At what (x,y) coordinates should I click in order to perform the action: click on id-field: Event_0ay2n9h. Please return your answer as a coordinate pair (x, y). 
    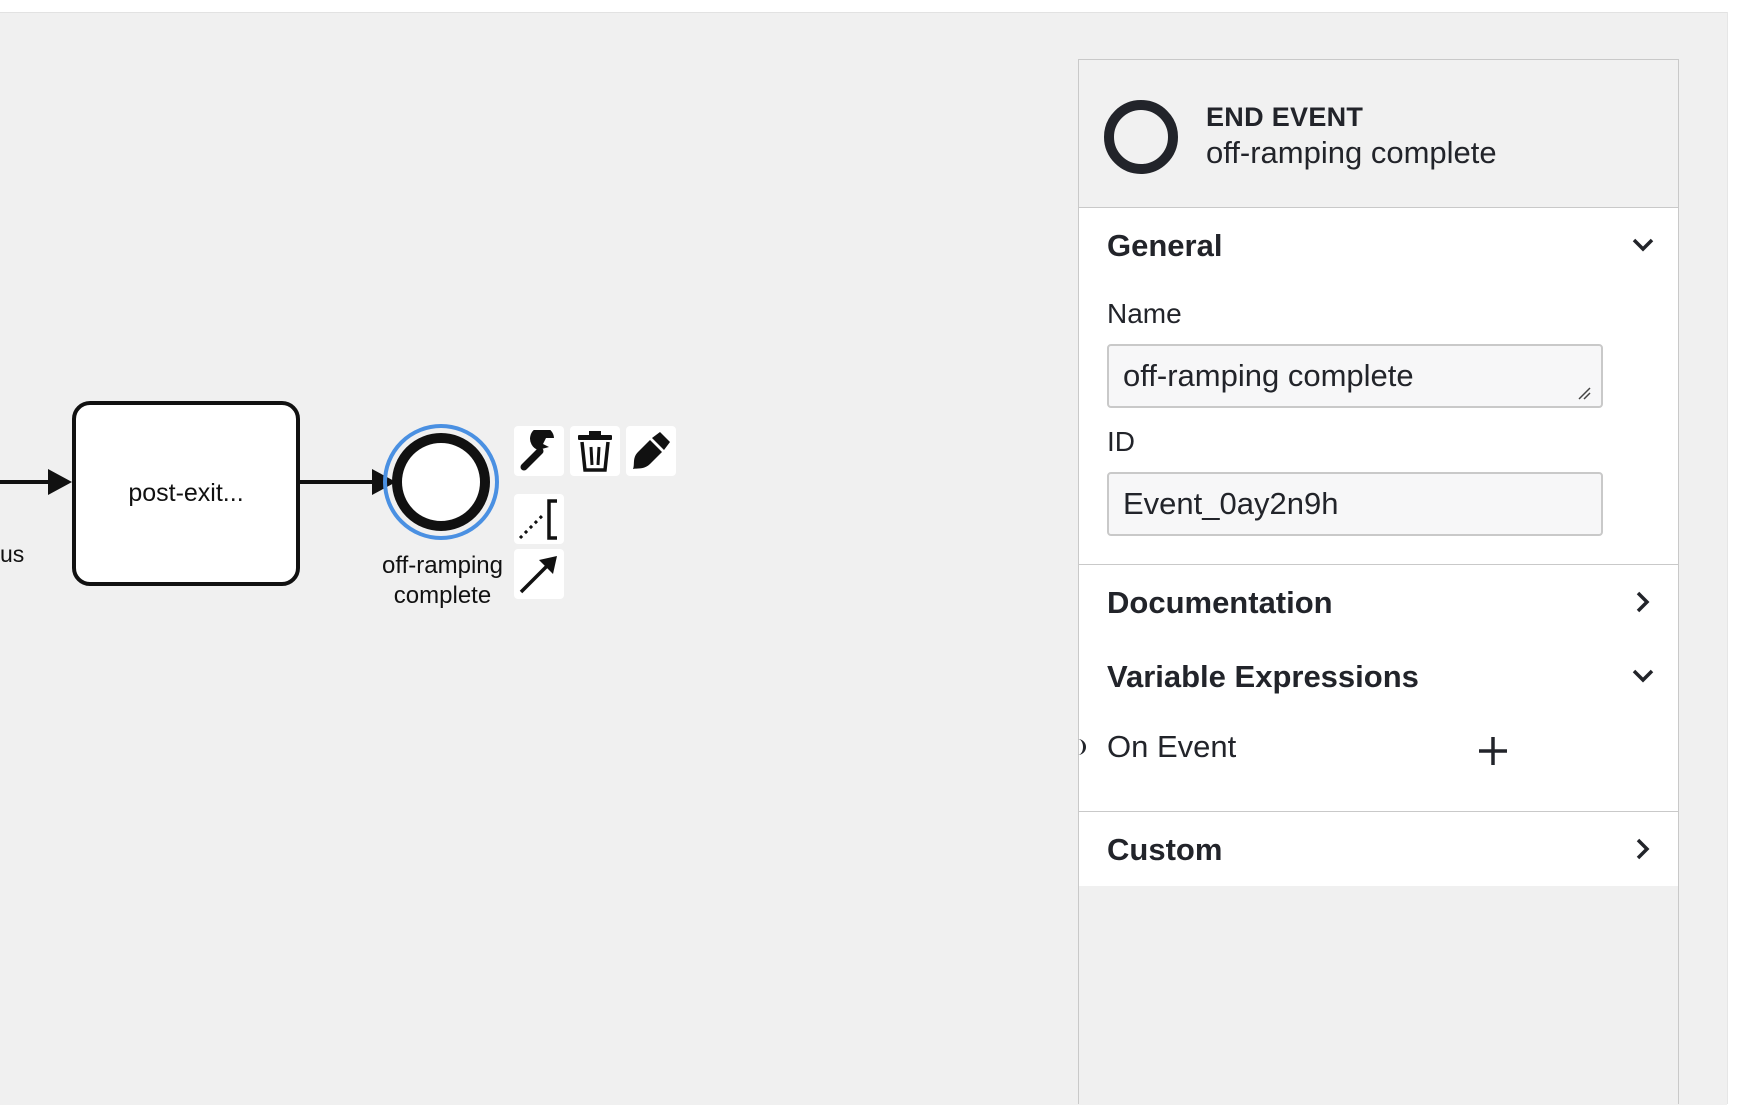
    Looking at the image, I should click on (1355, 504).